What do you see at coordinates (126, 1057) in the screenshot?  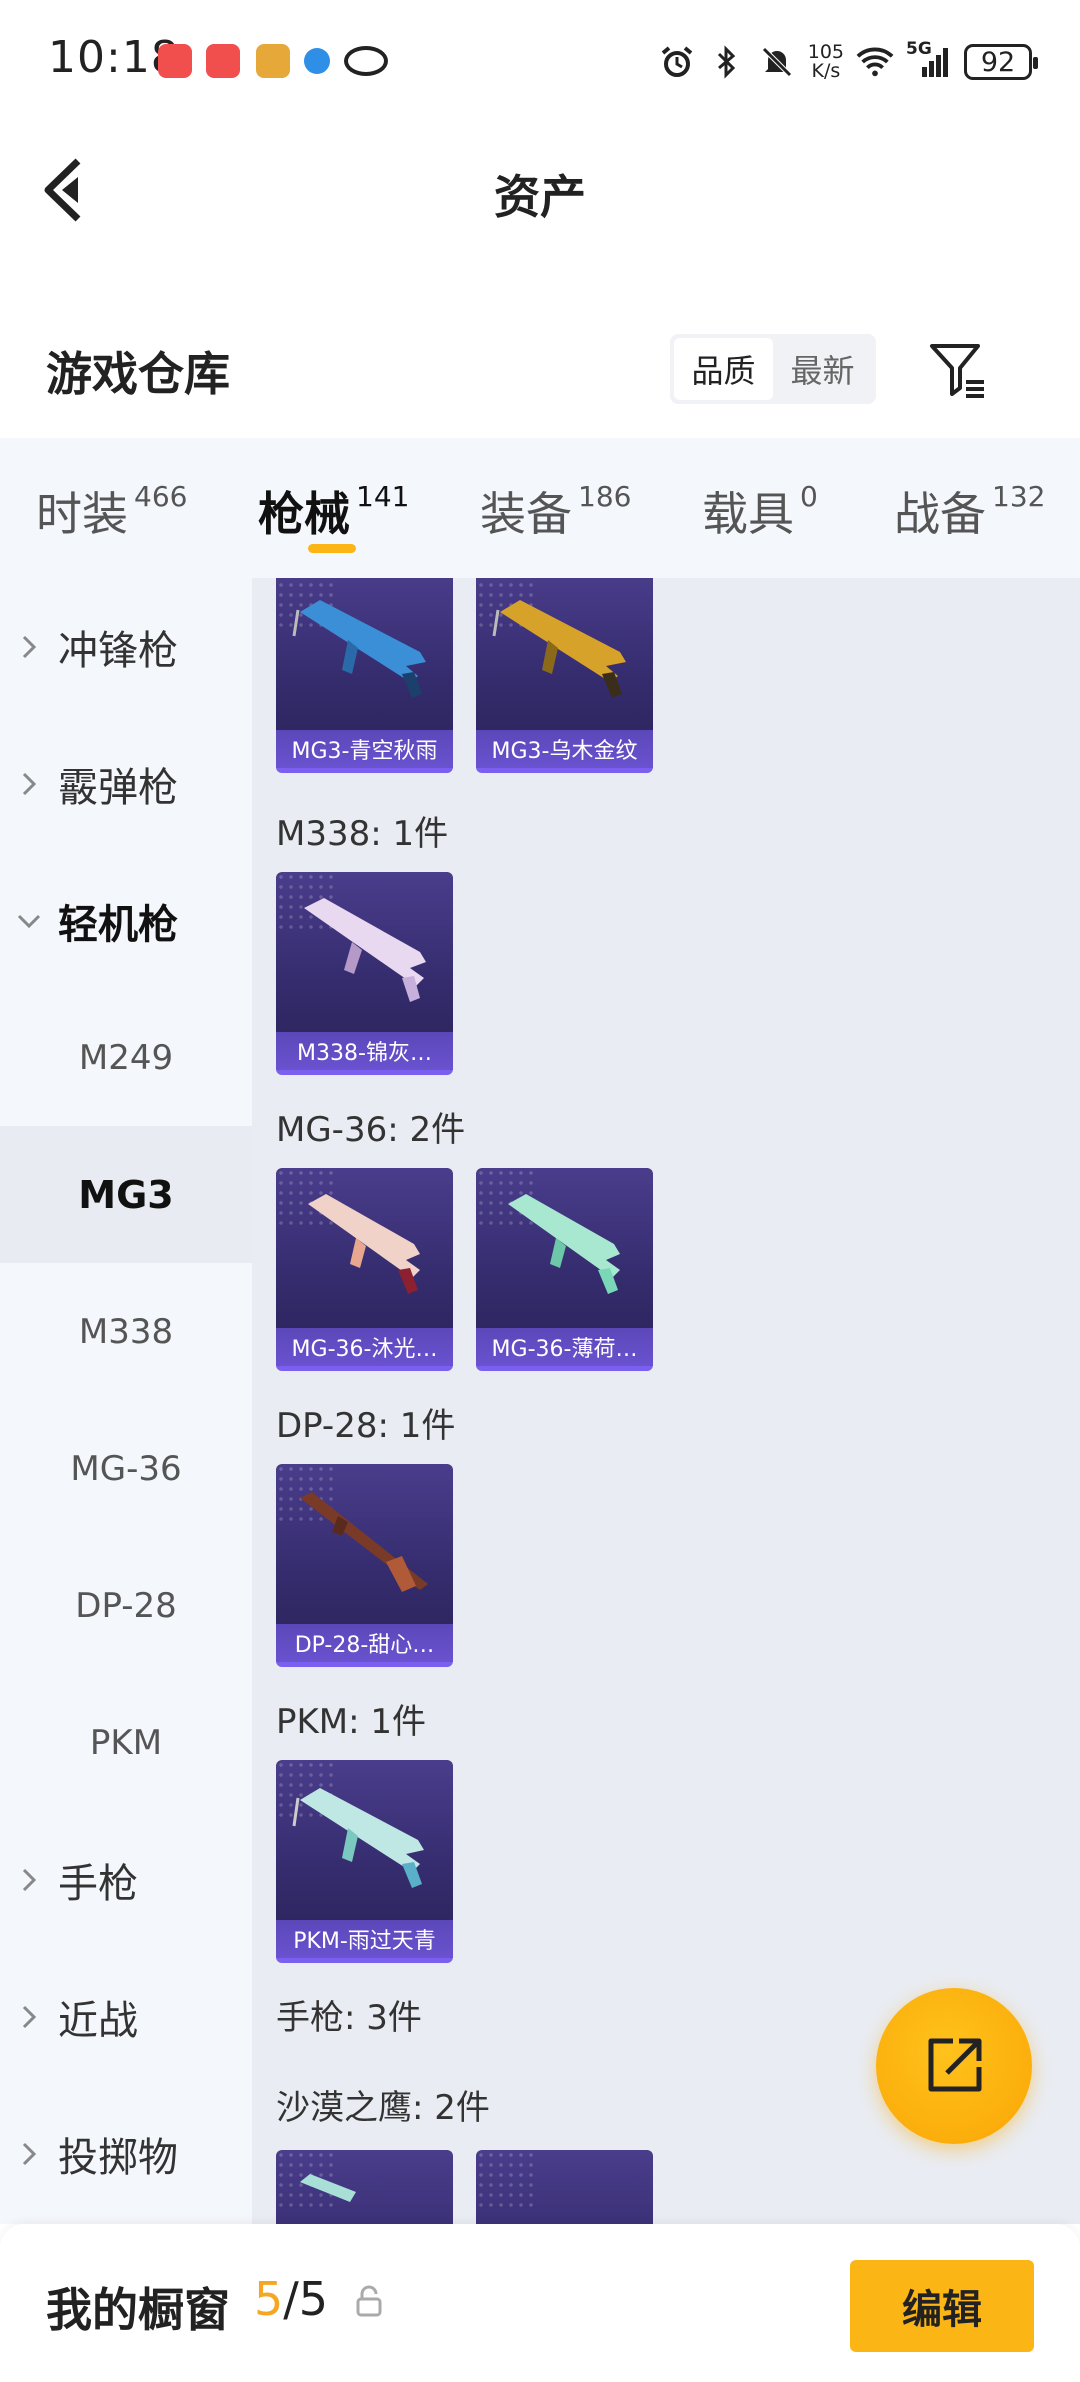 I see `sidebar-subitem-m249: M249` at bounding box center [126, 1057].